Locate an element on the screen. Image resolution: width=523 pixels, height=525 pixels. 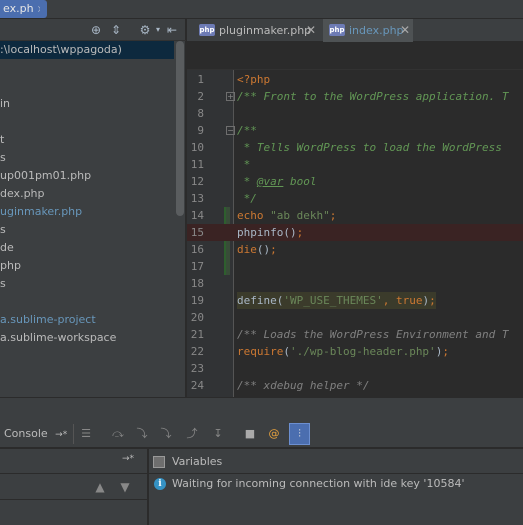
code-line: 17 is located at coordinates (355, 266).